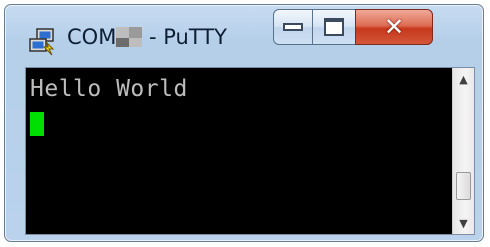 The width and height of the screenshot is (490, 247). I want to click on maximize-icon, so click(334, 27).